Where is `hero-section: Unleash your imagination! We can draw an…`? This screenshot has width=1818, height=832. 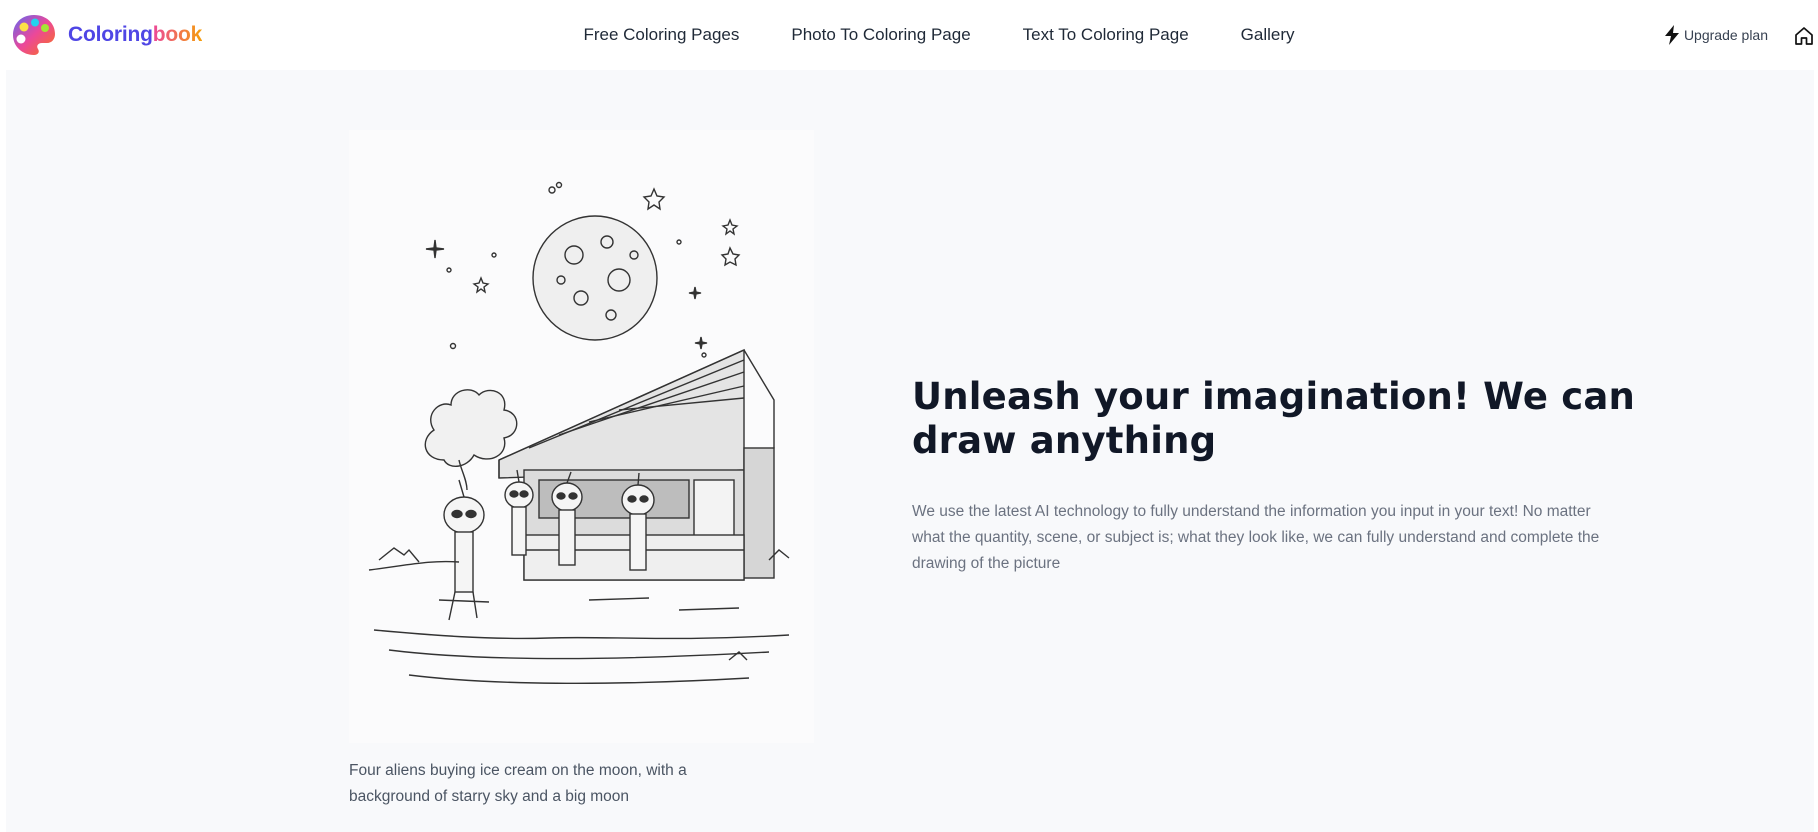 hero-section: Unleash your imagination! We can draw an… is located at coordinates (1282, 476).